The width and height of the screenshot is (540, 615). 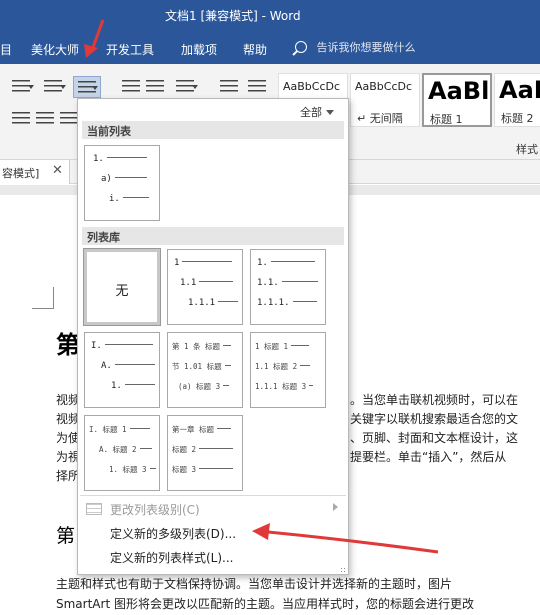 I want to click on list-library-heading-numeric: 1 标题 1 1.1 标题 2 1.1.1 标题 3, so click(x=288, y=370).